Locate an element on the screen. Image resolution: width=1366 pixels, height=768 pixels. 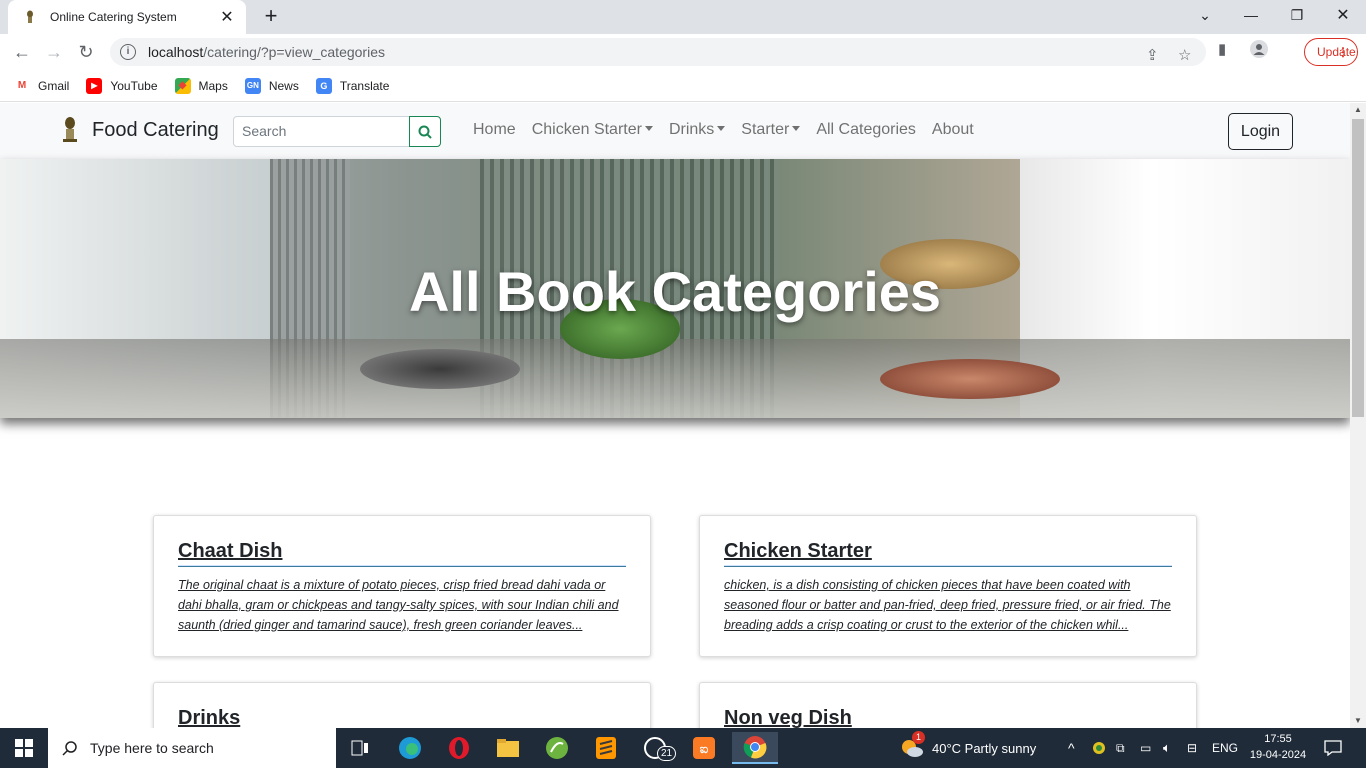
nav-drinks-dropdown: Drinks is located at coordinates (697, 130).